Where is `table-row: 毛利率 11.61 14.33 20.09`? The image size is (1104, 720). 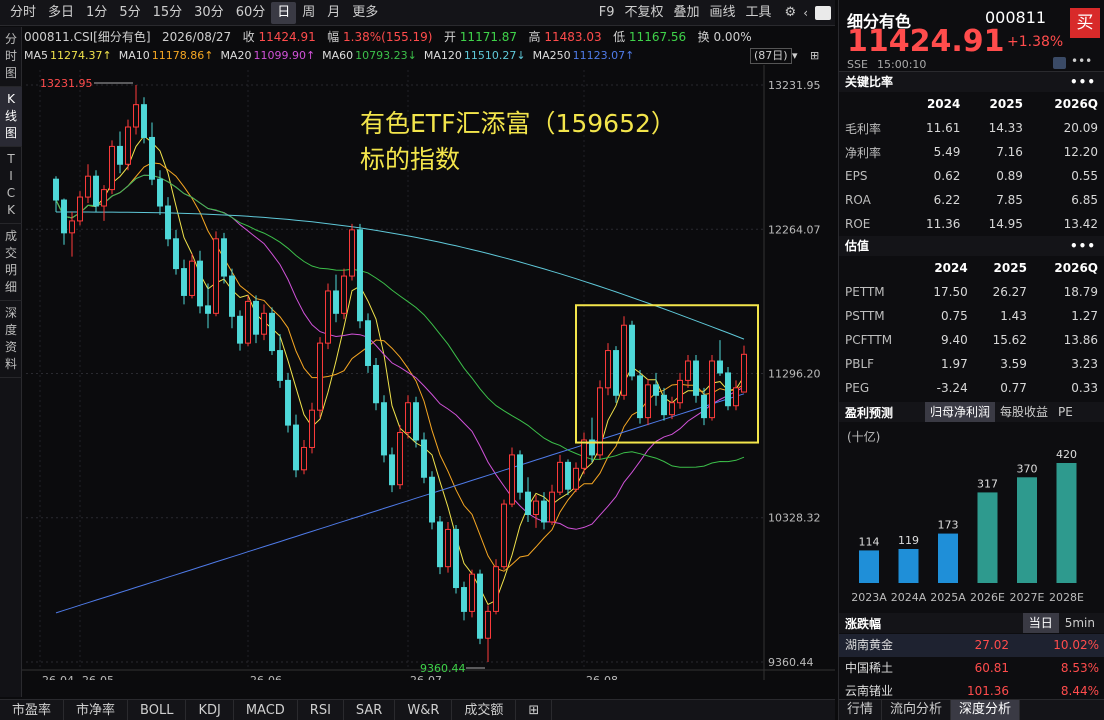 table-row: 毛利率 11.61 14.33 20.09 is located at coordinates (971, 128).